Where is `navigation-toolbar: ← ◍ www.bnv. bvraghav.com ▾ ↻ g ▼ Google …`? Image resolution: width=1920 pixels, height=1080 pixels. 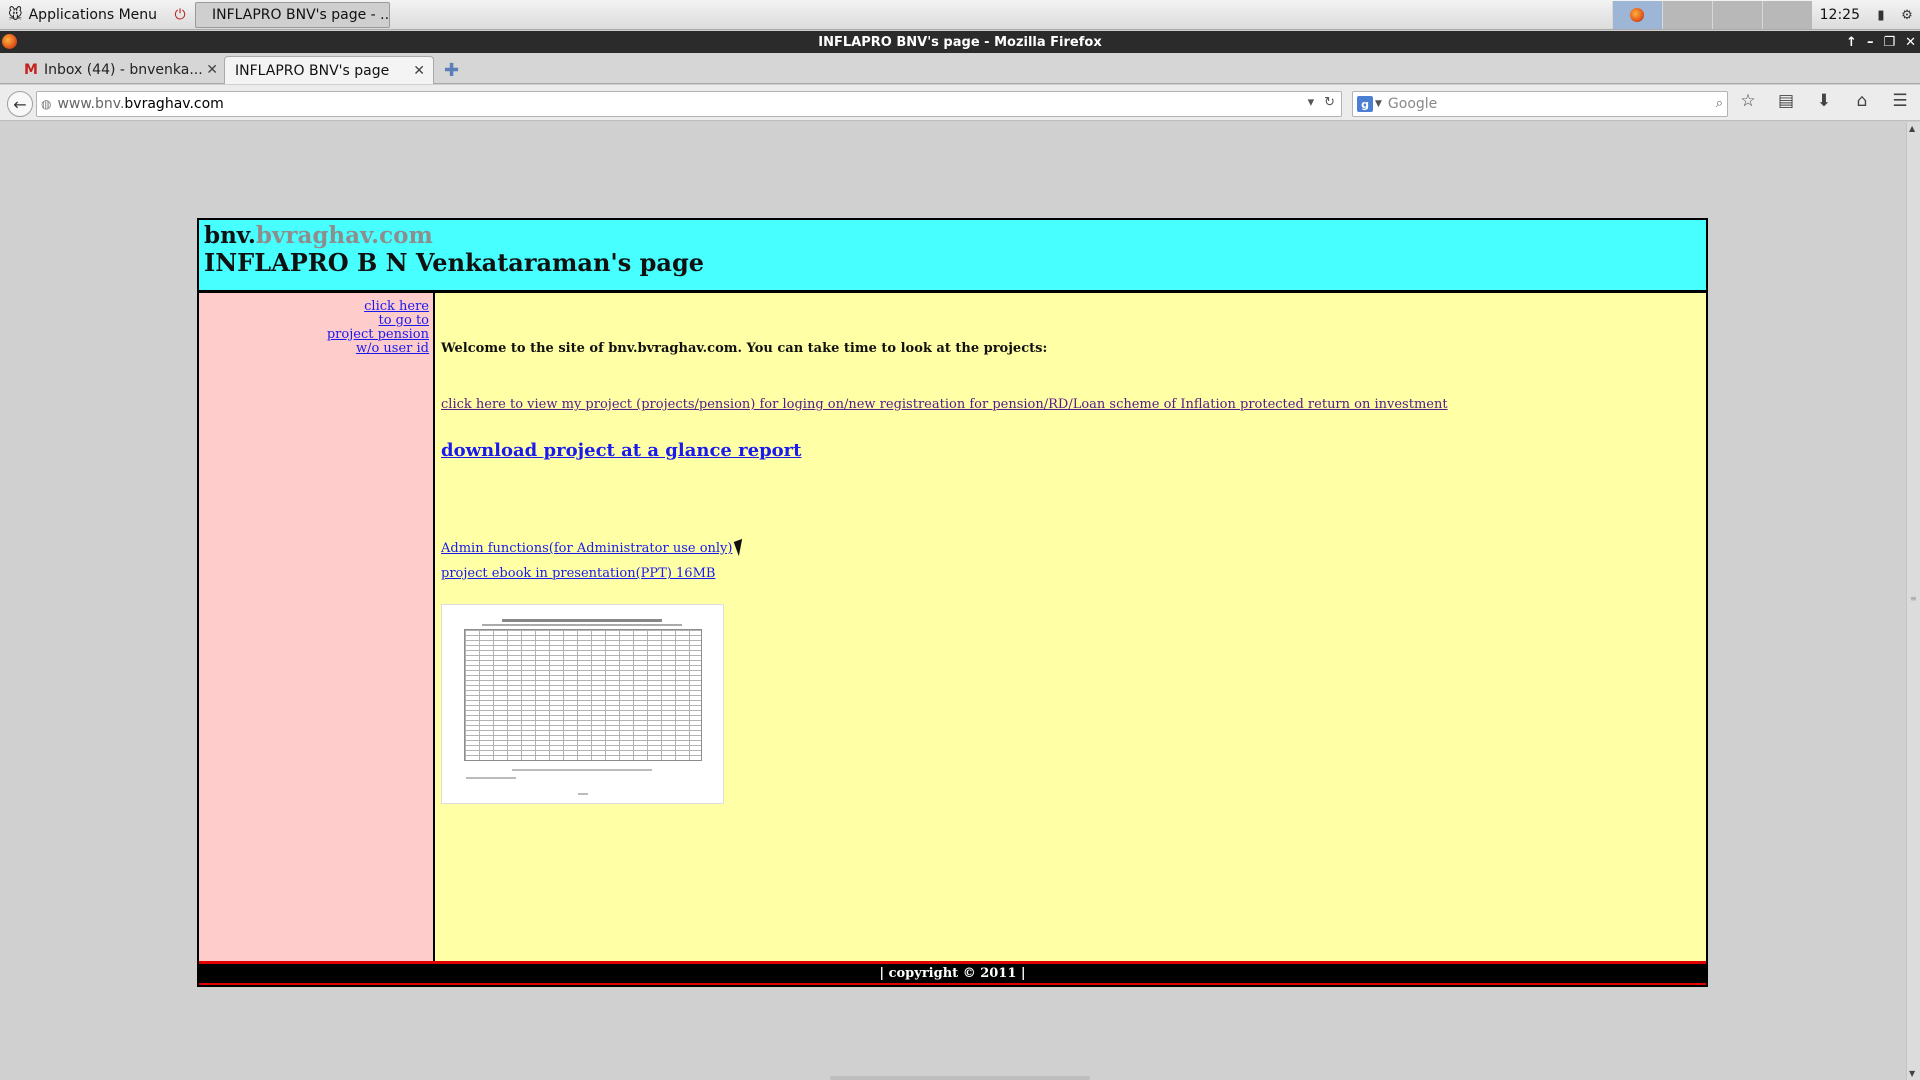
navigation-toolbar: ← ◍ www.bnv. bvraghav.com ▾ ↻ g ▼ Google … is located at coordinates (960, 103).